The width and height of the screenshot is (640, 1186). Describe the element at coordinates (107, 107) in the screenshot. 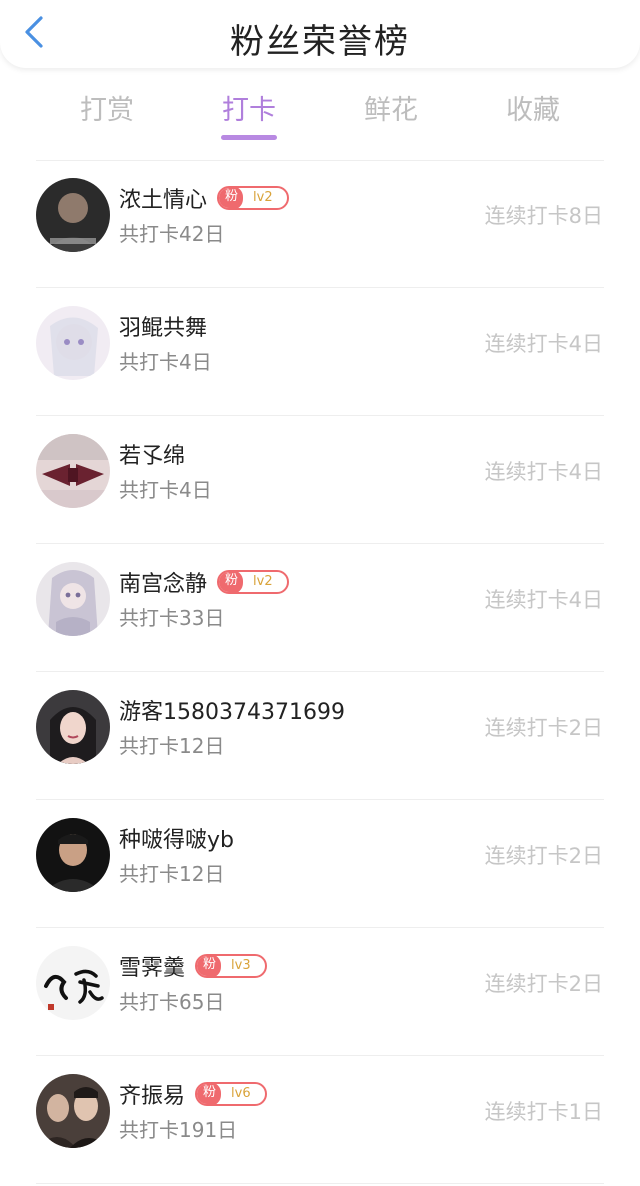

I see `tab-tip: 打赏` at that location.